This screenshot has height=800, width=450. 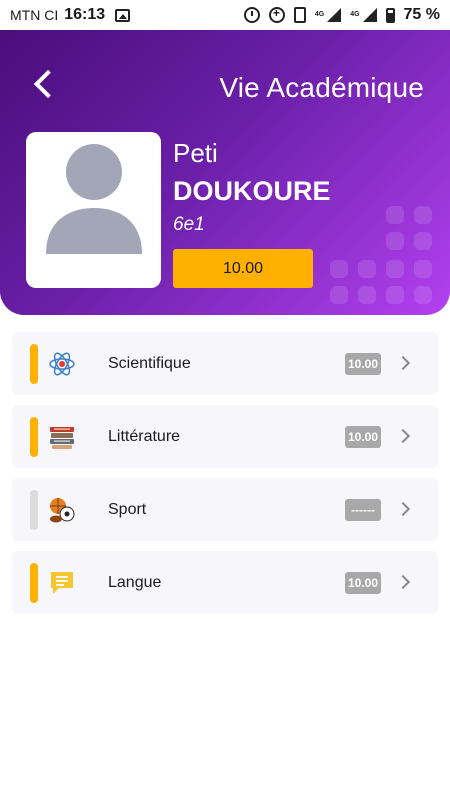 I want to click on atom-icon, so click(x=62, y=364).